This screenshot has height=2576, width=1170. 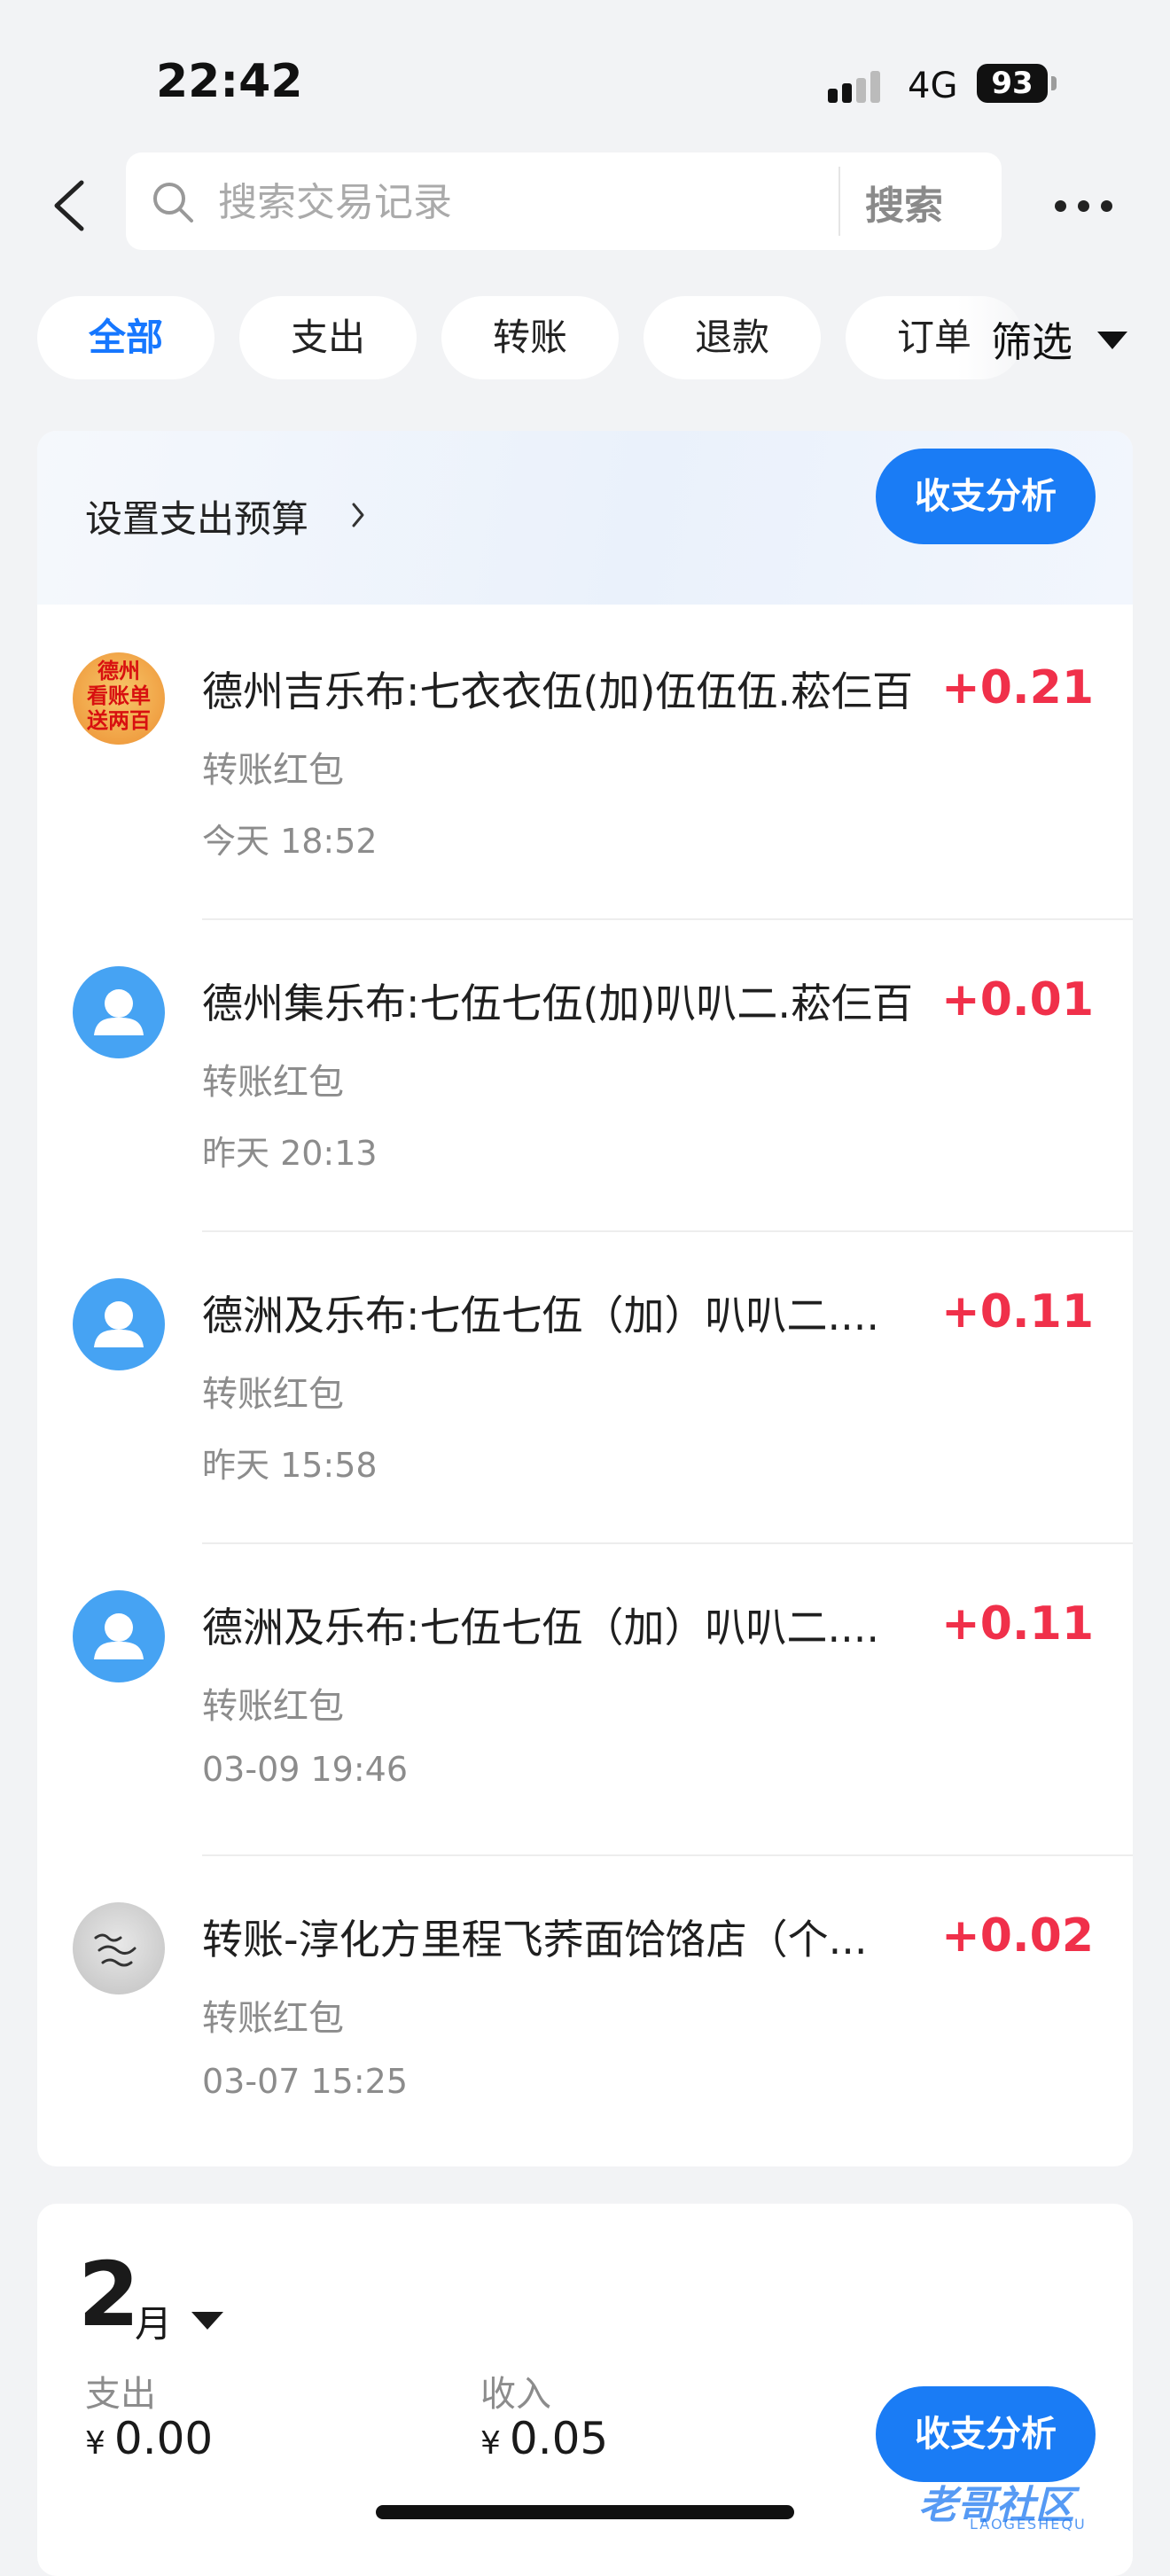 What do you see at coordinates (290, 1153) in the screenshot?
I see `transaction-time: 昨天 20:13` at bounding box center [290, 1153].